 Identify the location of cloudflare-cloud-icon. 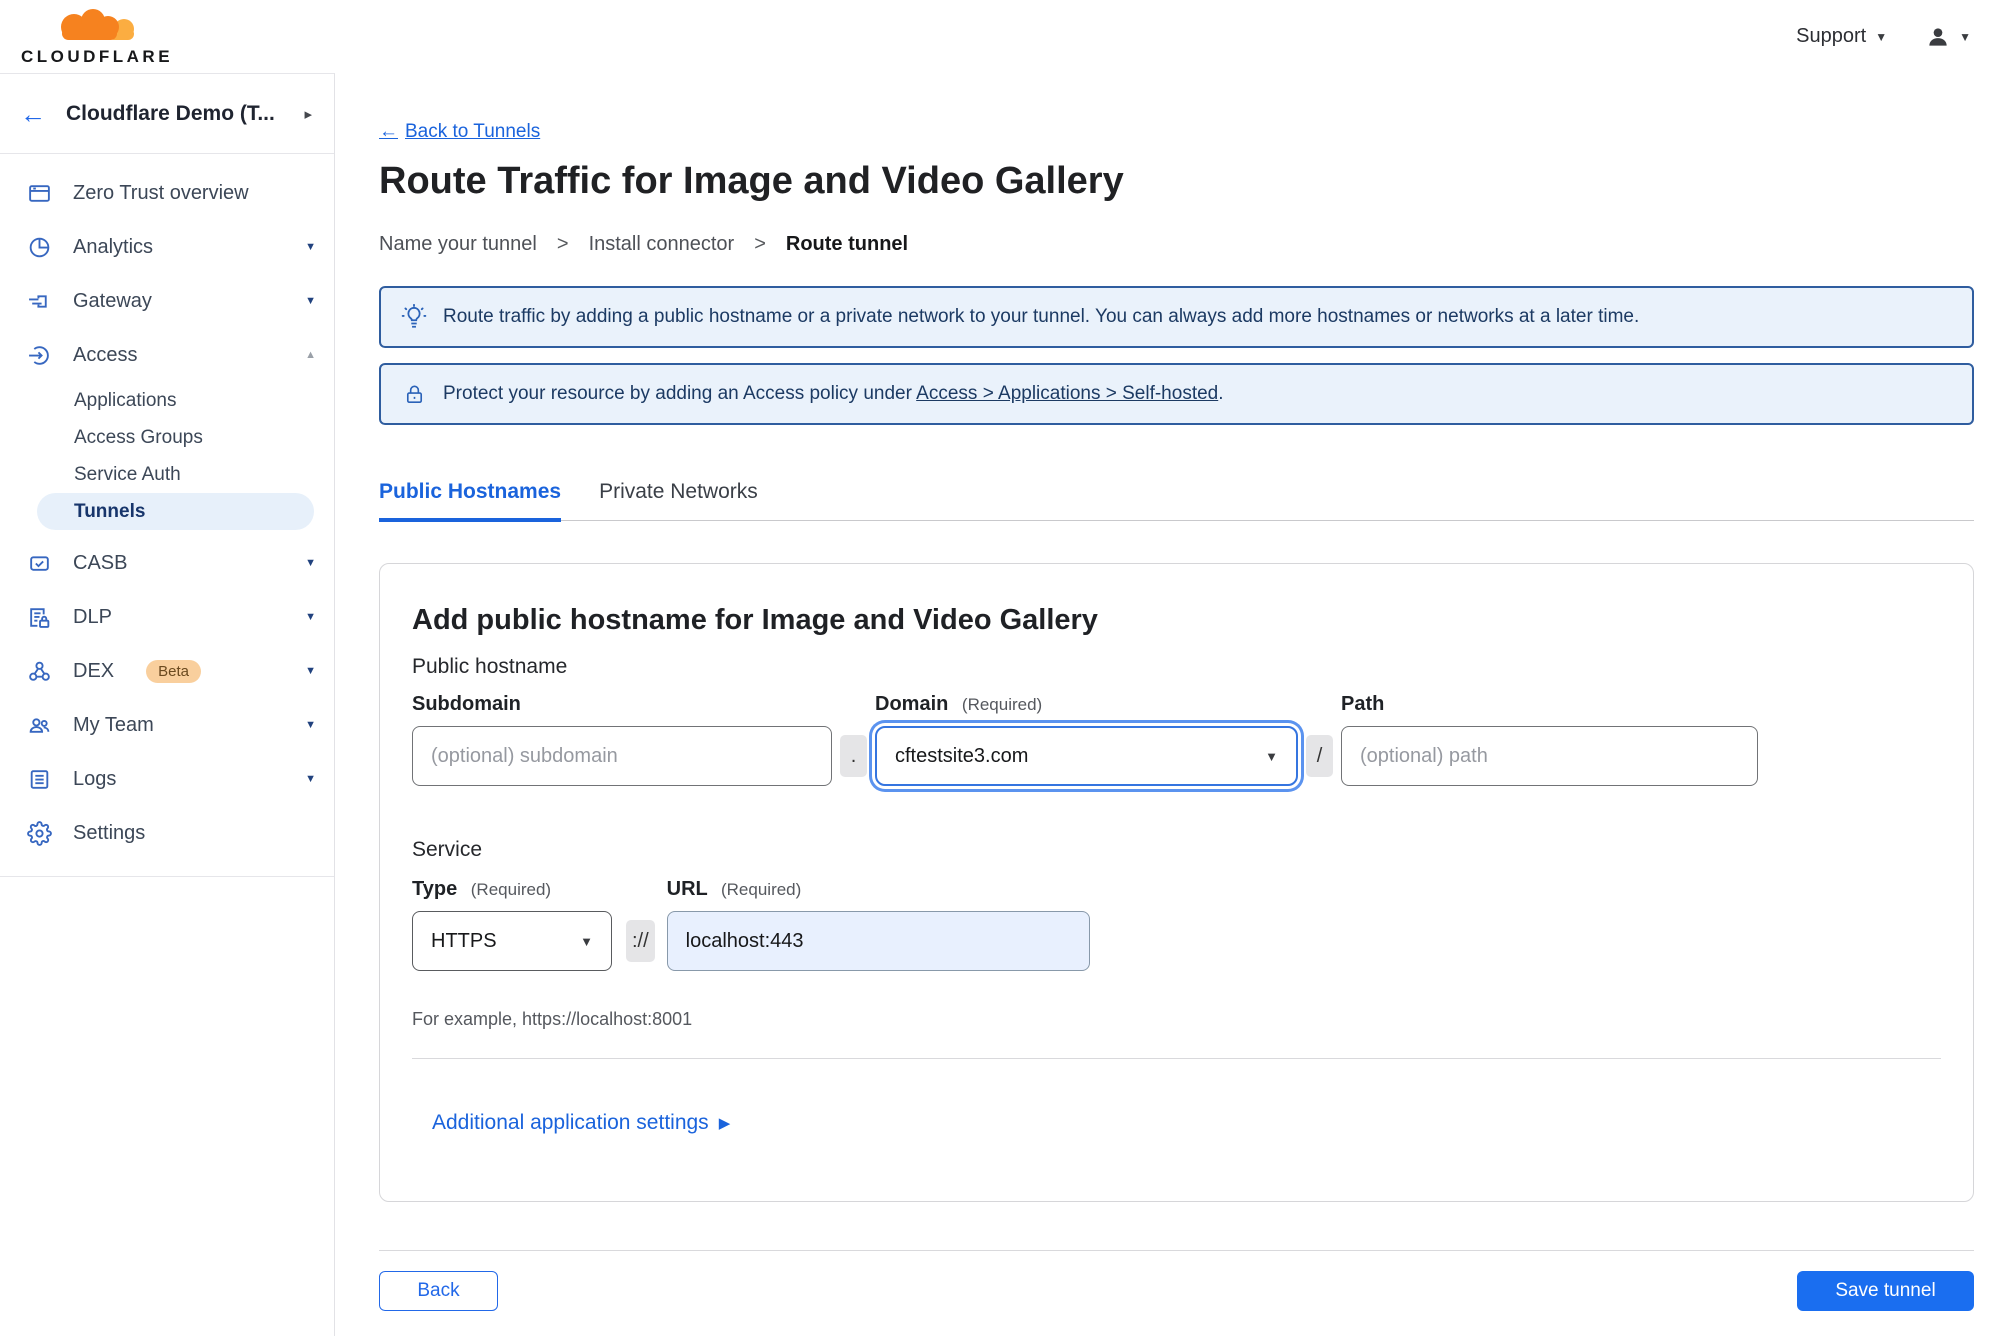
(97, 26).